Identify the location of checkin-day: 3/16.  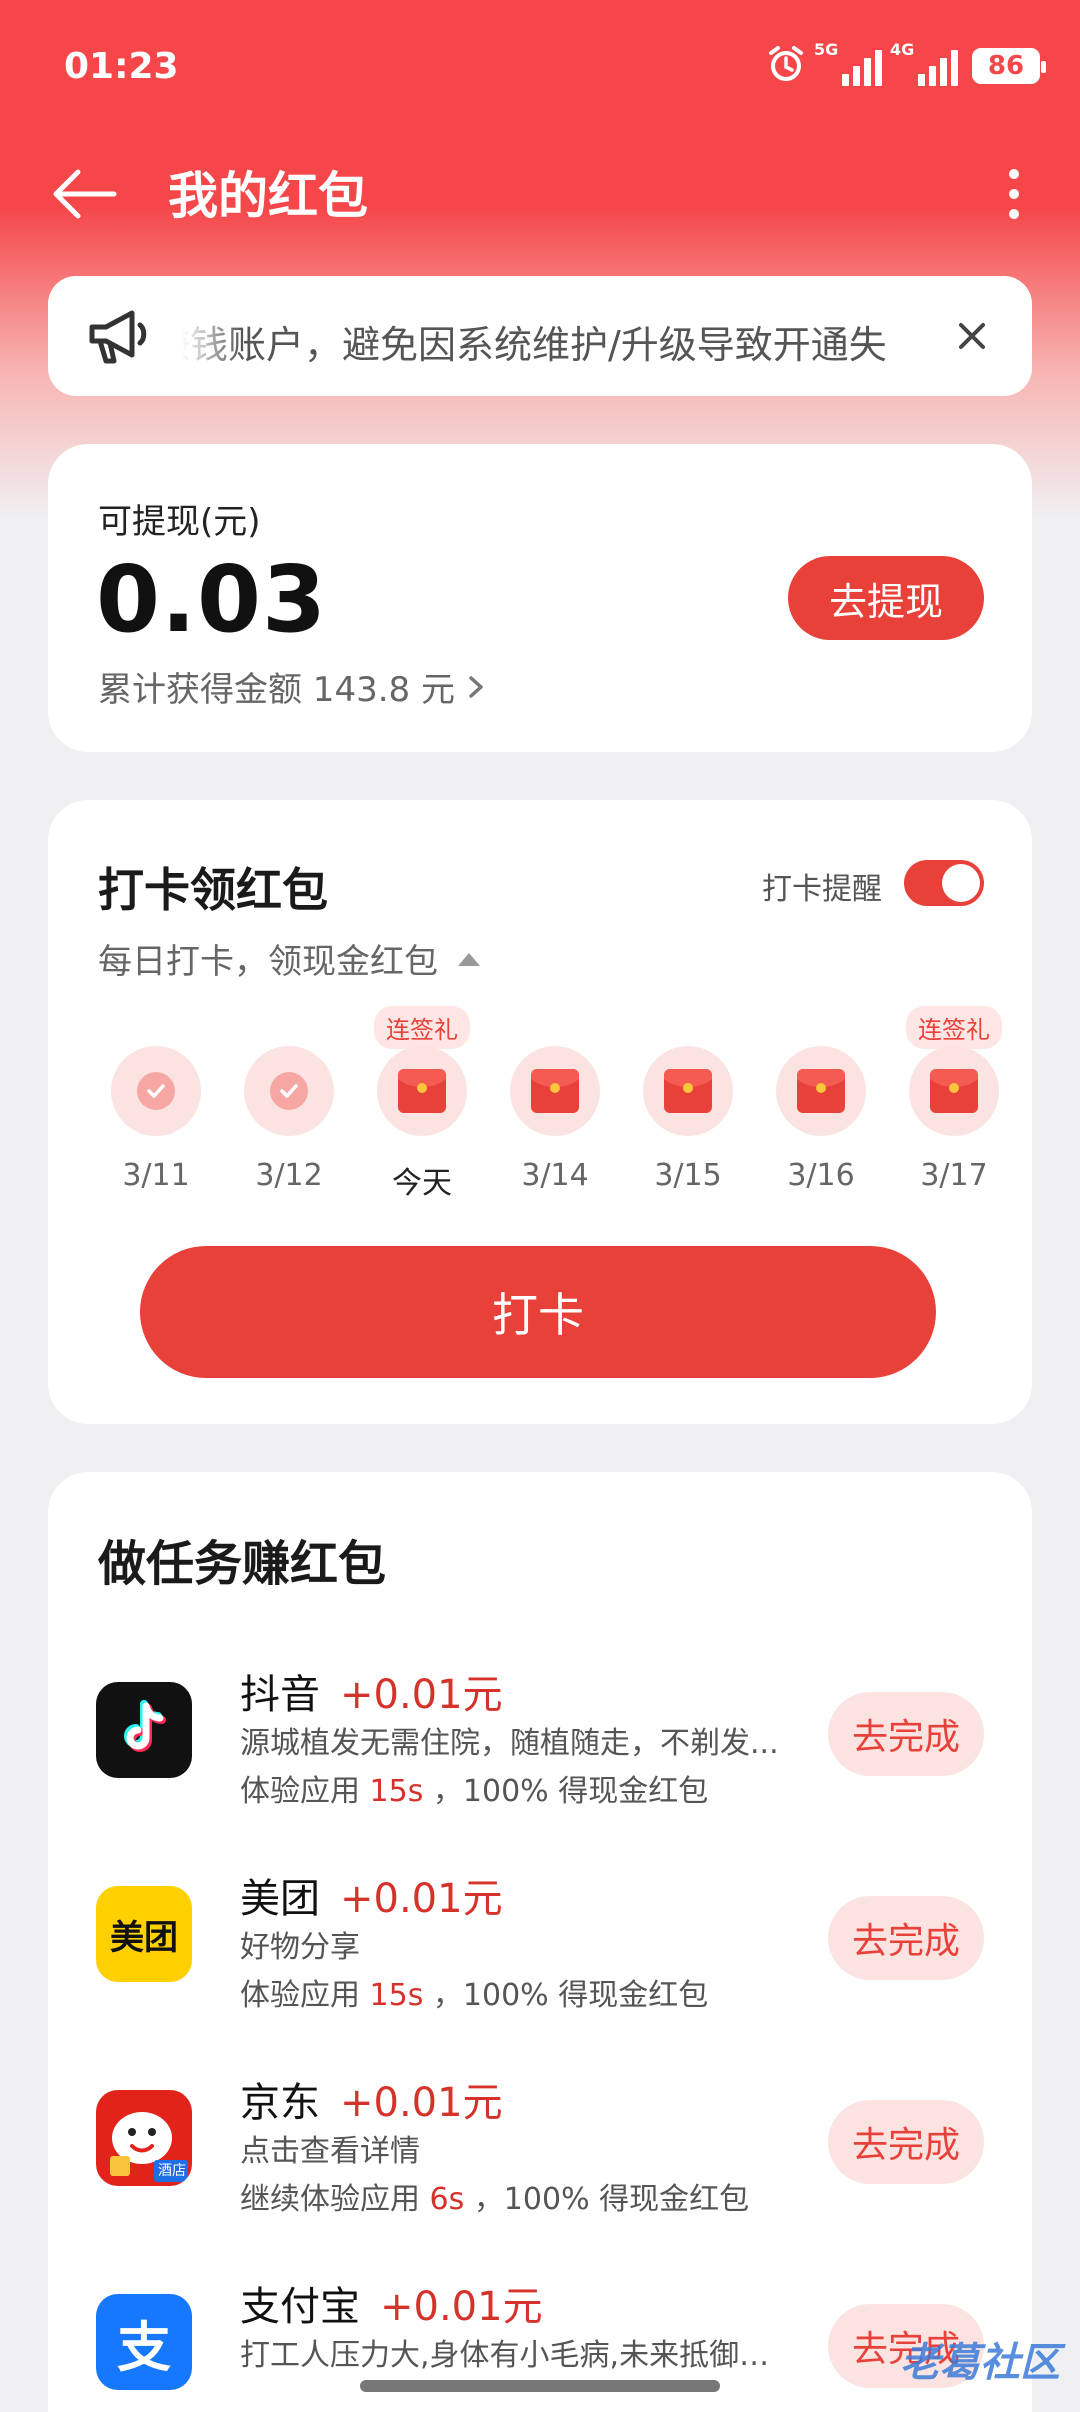
(821, 1106).